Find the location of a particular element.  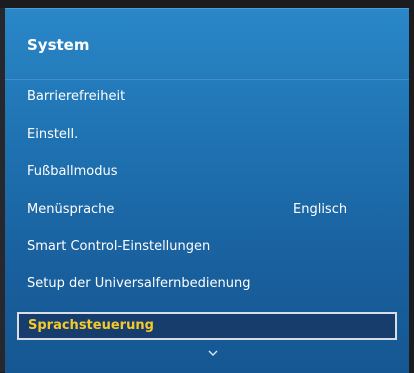

menu-item-label: Setup der Universalfernbedienung is located at coordinates (139, 283).